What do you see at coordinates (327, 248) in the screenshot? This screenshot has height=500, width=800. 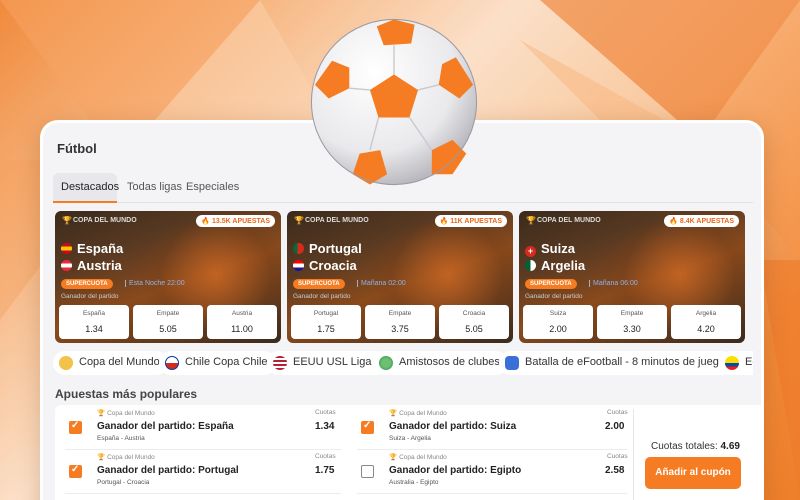 I see `team-home: Portugal` at bounding box center [327, 248].